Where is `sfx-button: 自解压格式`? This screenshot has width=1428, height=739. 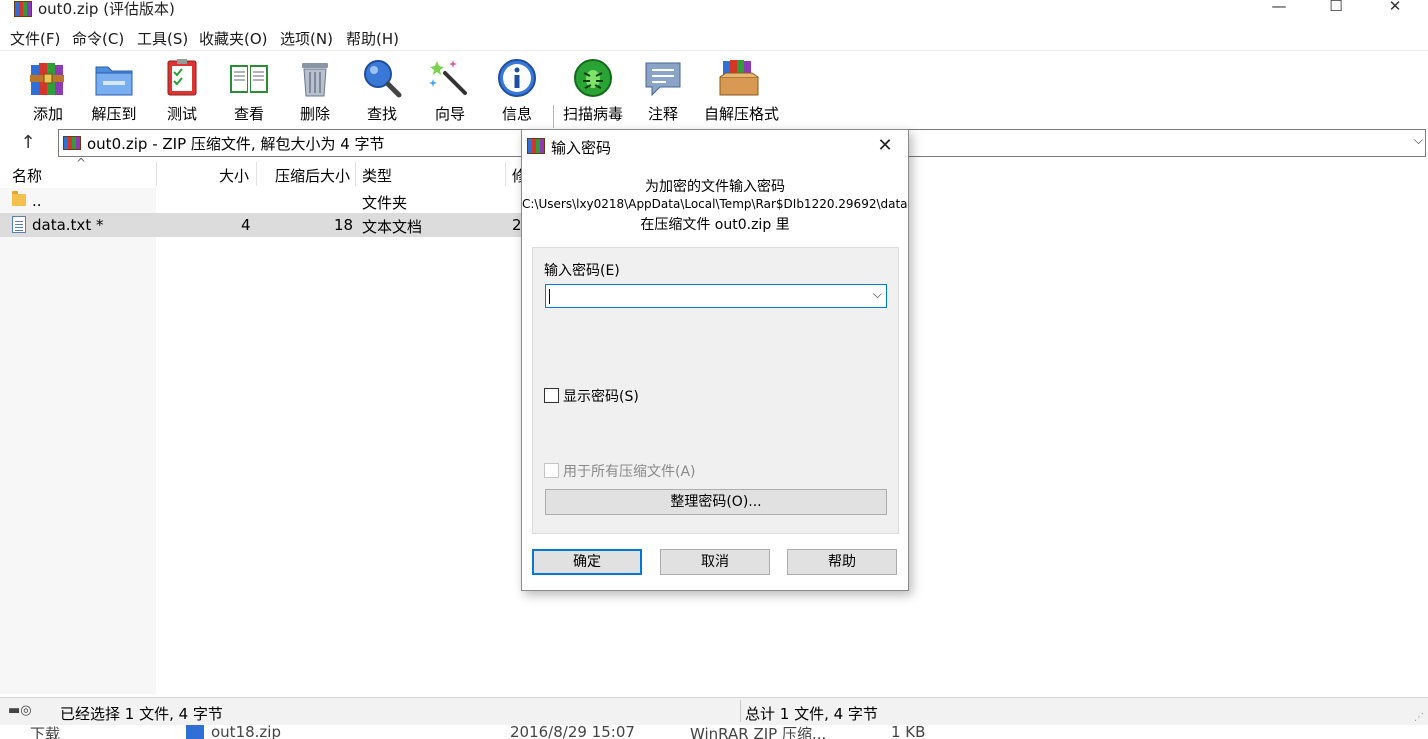
sfx-button: 自解压格式 is located at coordinates (742, 90).